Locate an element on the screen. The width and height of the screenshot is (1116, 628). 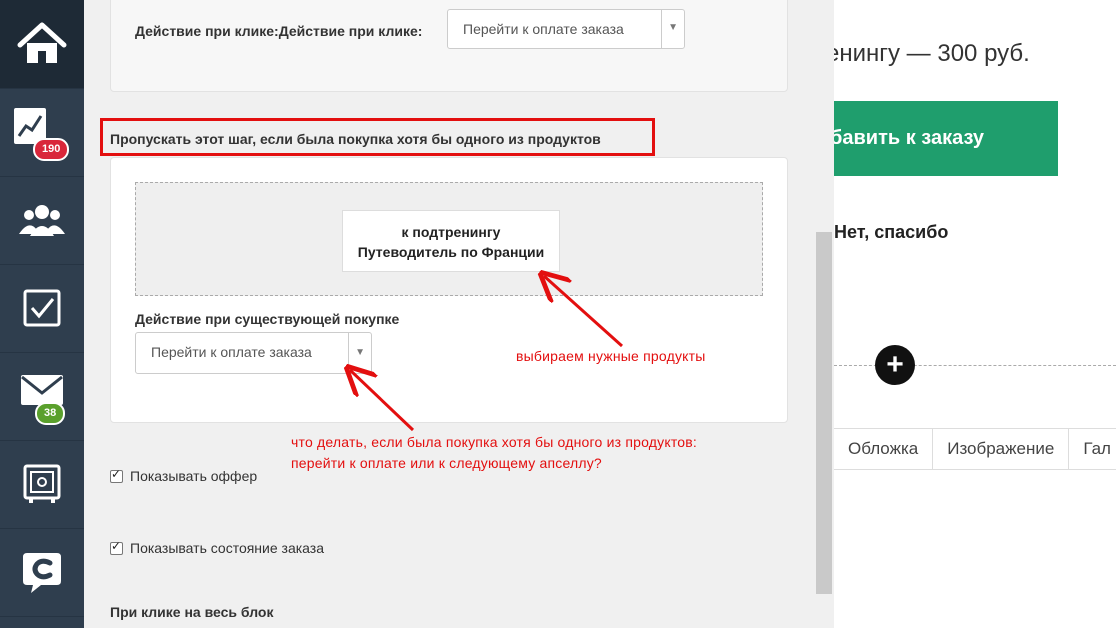
show-order-state-option: Показывать состояние заказа is located at coordinates (217, 547).